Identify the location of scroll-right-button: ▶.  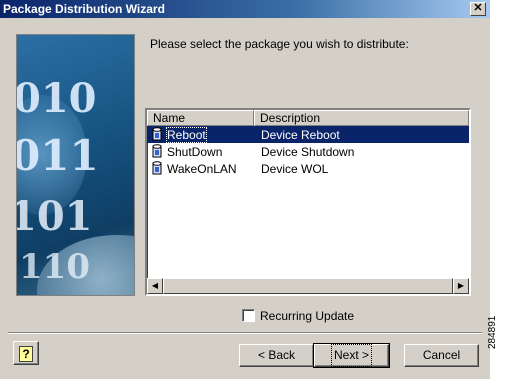
(461, 286).